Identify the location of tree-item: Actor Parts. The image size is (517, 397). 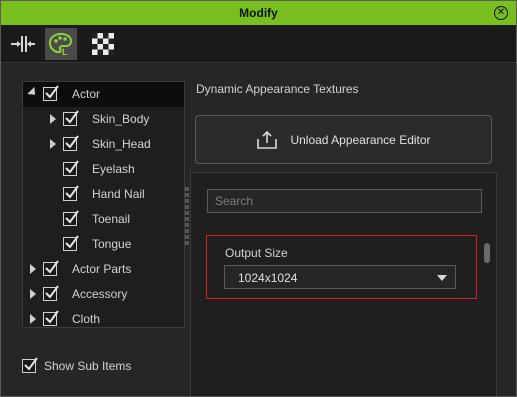
(103, 269).